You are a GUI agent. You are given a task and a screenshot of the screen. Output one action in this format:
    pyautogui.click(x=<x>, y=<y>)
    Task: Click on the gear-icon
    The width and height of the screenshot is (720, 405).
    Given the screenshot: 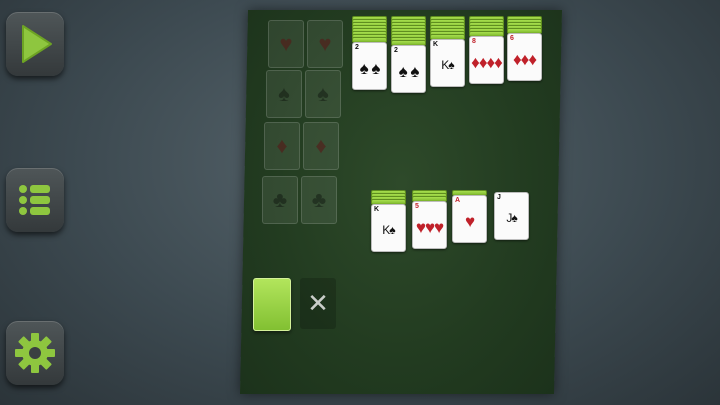 What is the action you would take?
    pyautogui.click(x=35, y=353)
    